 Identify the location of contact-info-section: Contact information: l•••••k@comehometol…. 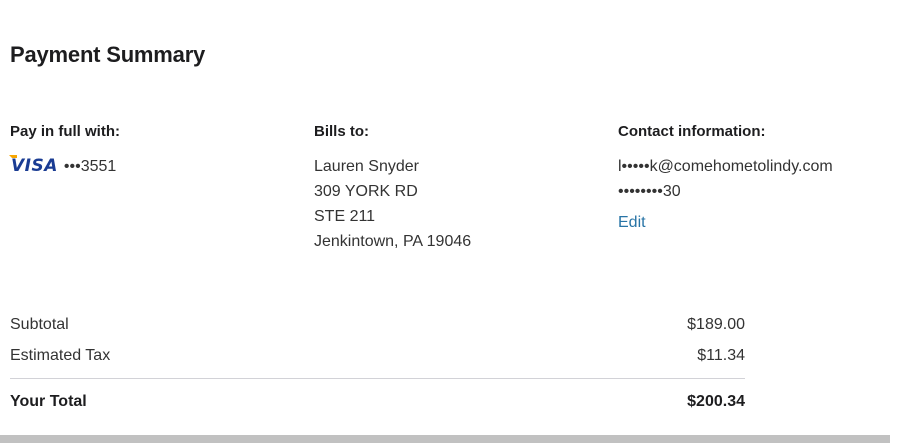
(758, 178).